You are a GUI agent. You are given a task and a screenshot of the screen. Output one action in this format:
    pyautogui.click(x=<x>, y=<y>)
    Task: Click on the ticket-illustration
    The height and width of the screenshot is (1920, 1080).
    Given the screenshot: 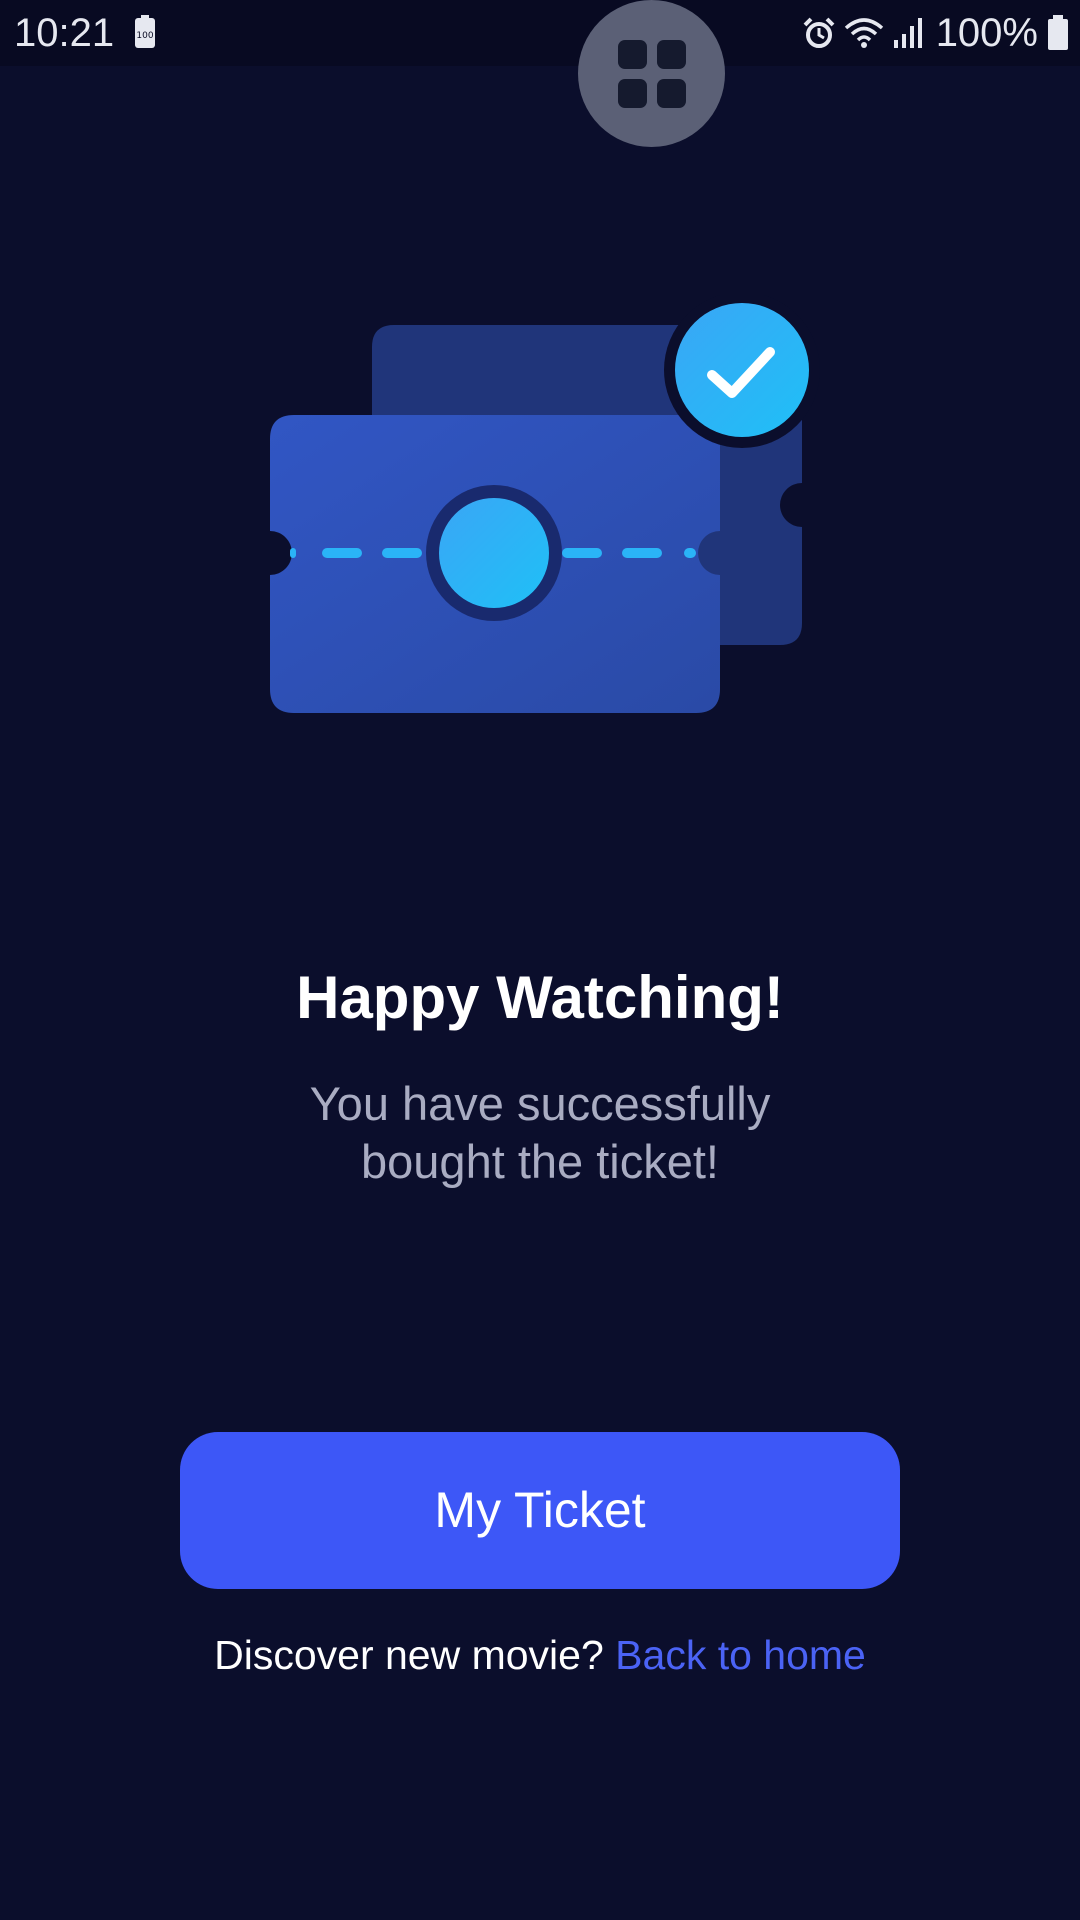 What is the action you would take?
    pyautogui.click(x=540, y=513)
    